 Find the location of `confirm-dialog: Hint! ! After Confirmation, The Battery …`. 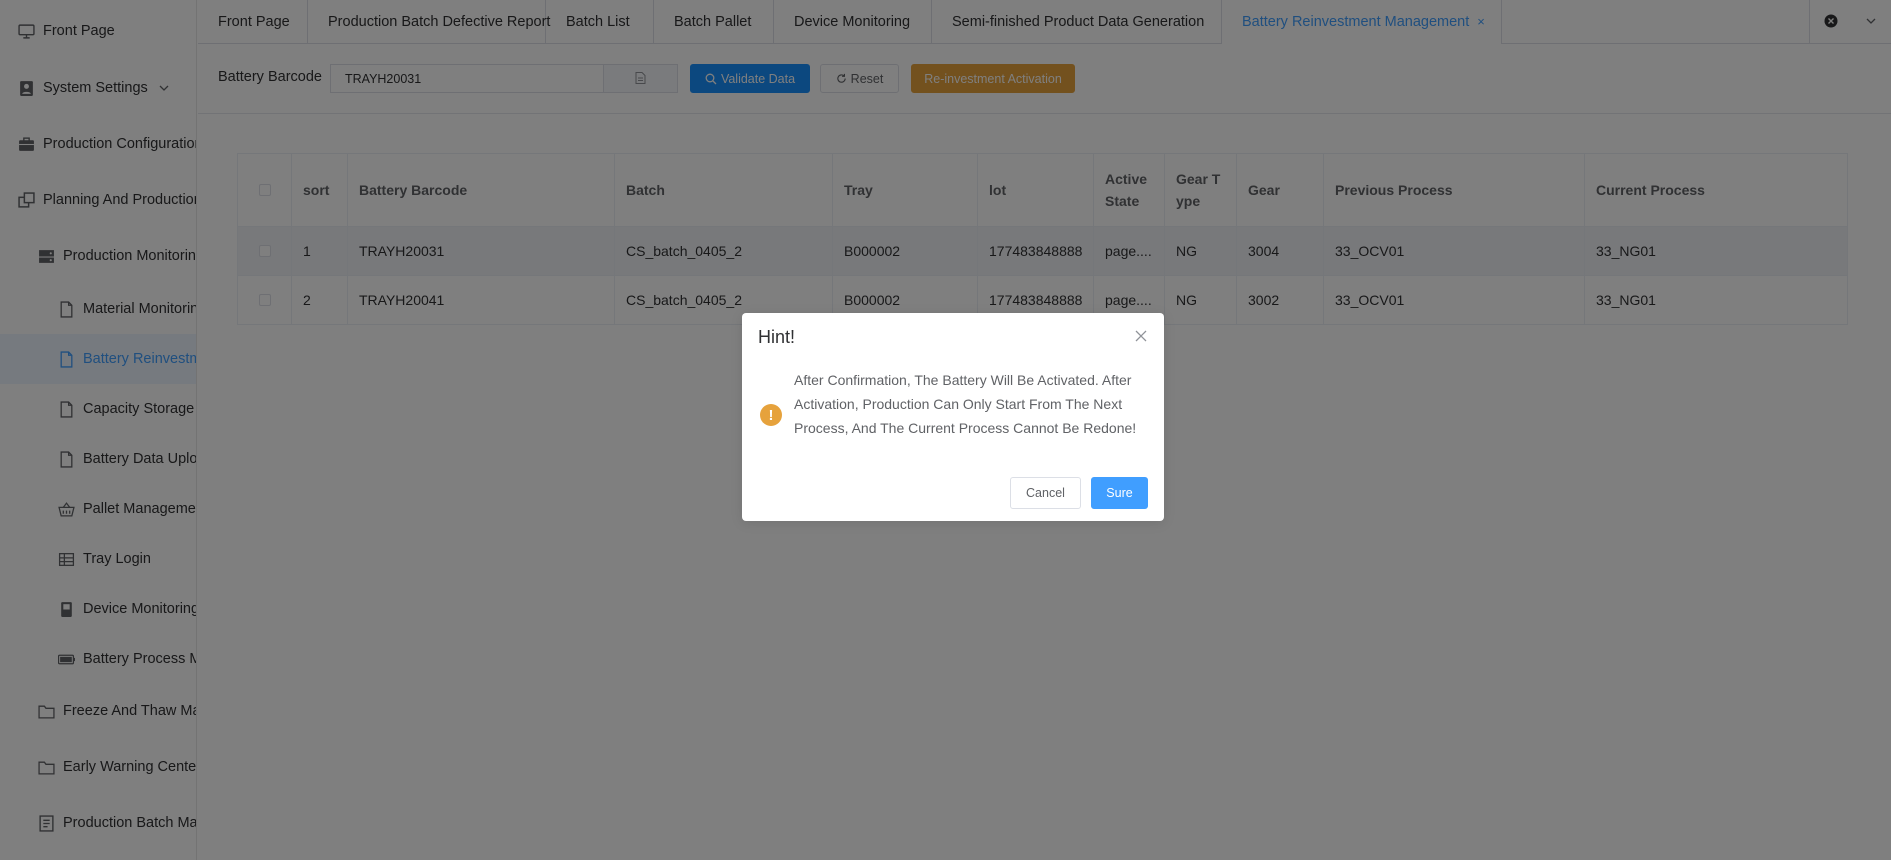

confirm-dialog: Hint! ! After Confirmation, The Battery … is located at coordinates (953, 417).